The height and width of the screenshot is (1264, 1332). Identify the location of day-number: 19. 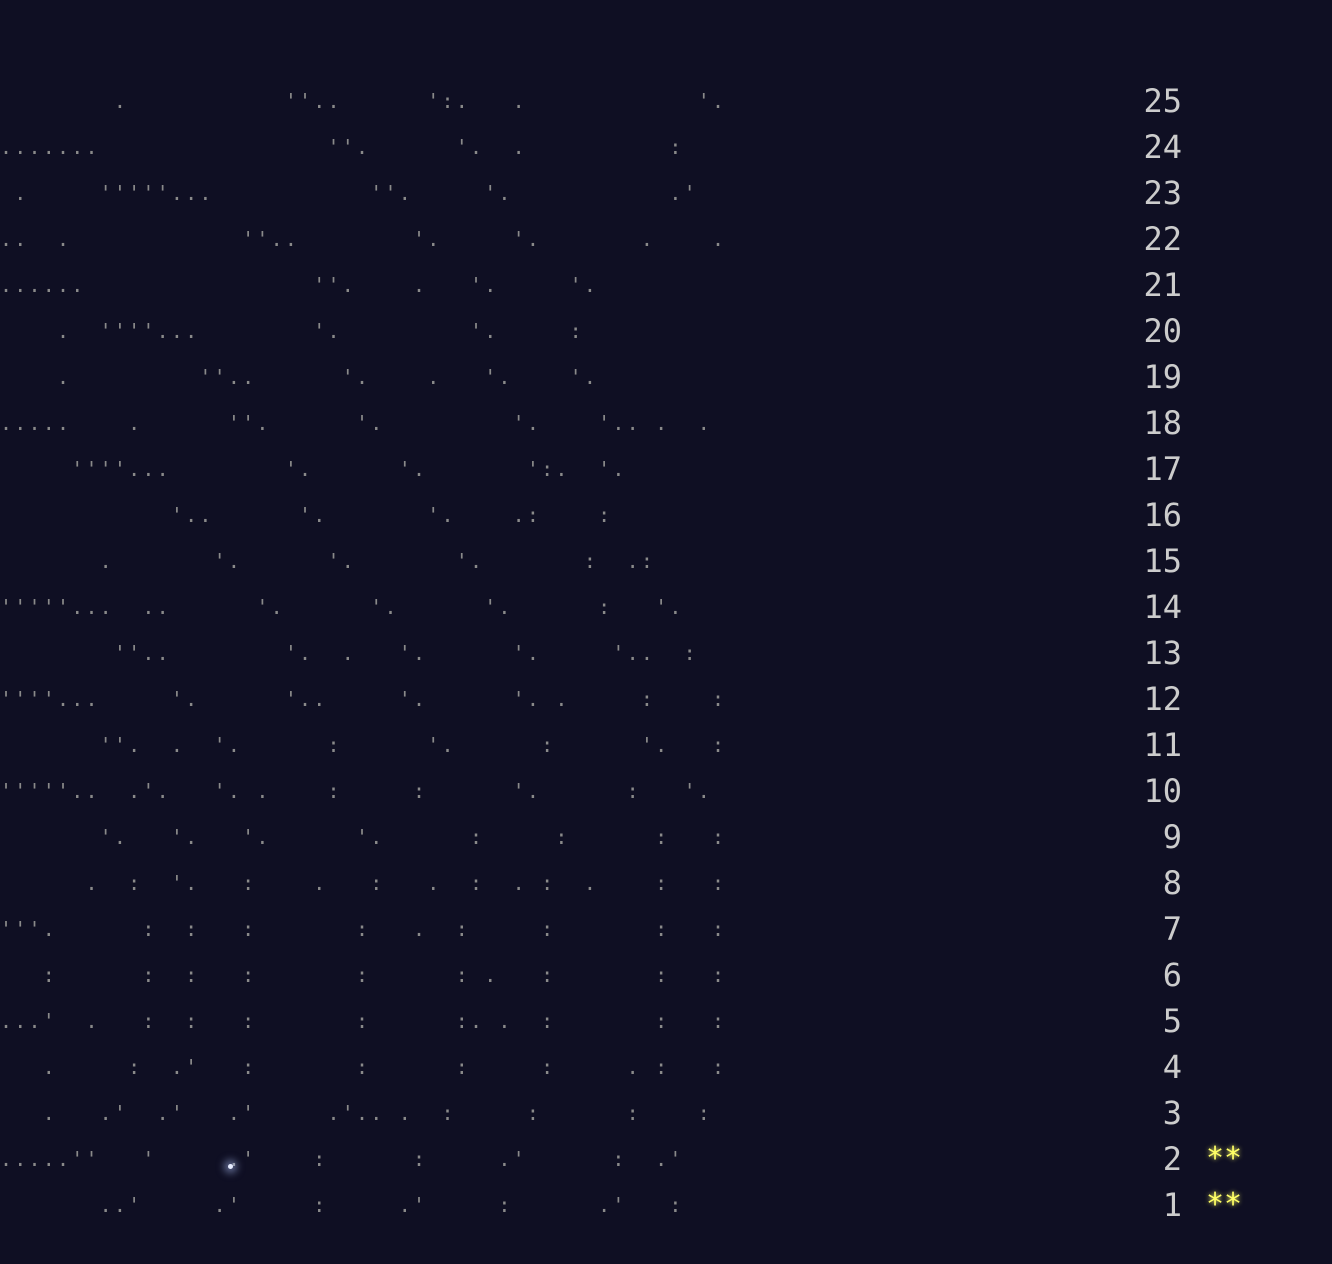
(1149, 377).